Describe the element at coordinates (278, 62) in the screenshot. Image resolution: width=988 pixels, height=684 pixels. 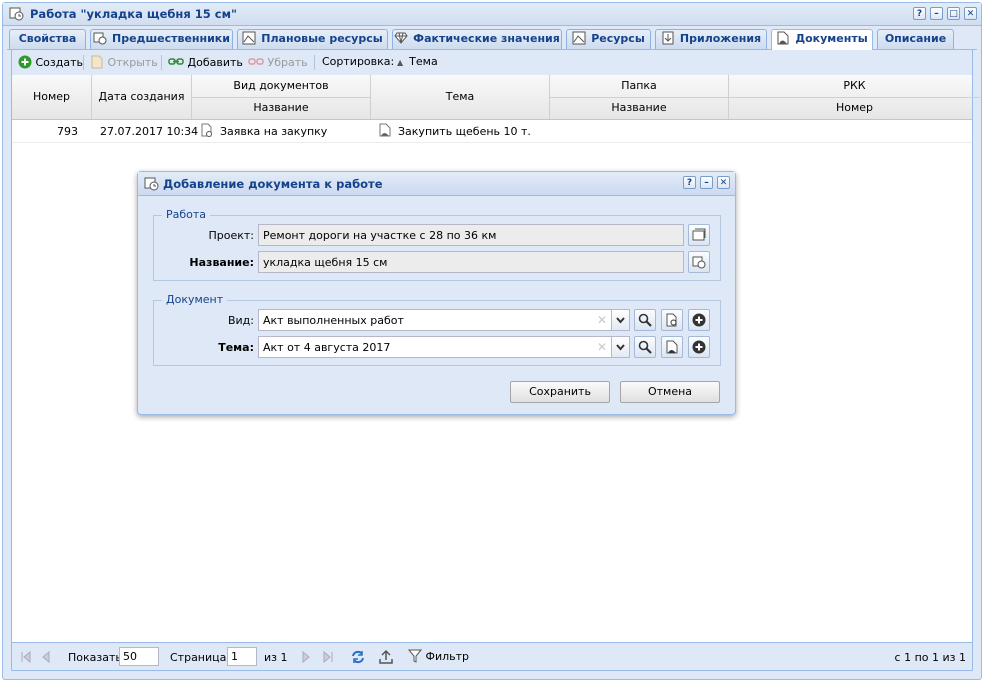
I see `remove-button: Убрать` at that location.